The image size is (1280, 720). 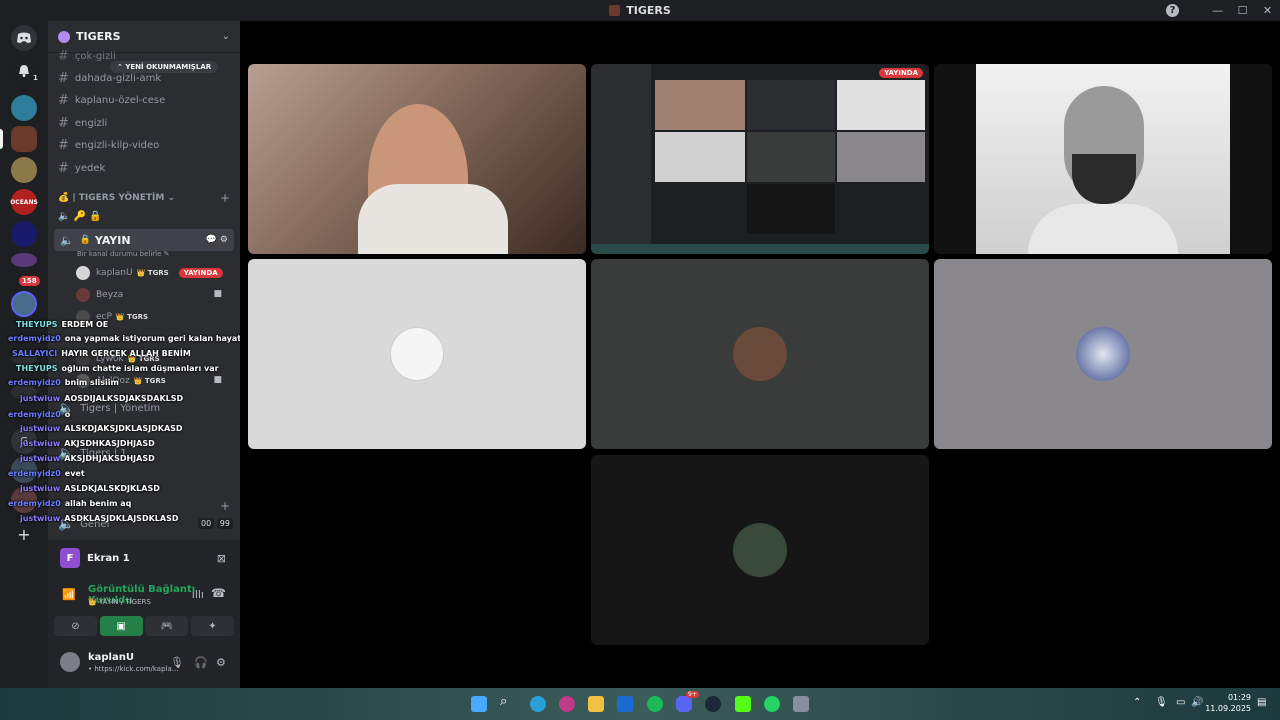 What do you see at coordinates (99, 295) in the screenshot?
I see `voice-user: Beyza` at bounding box center [99, 295].